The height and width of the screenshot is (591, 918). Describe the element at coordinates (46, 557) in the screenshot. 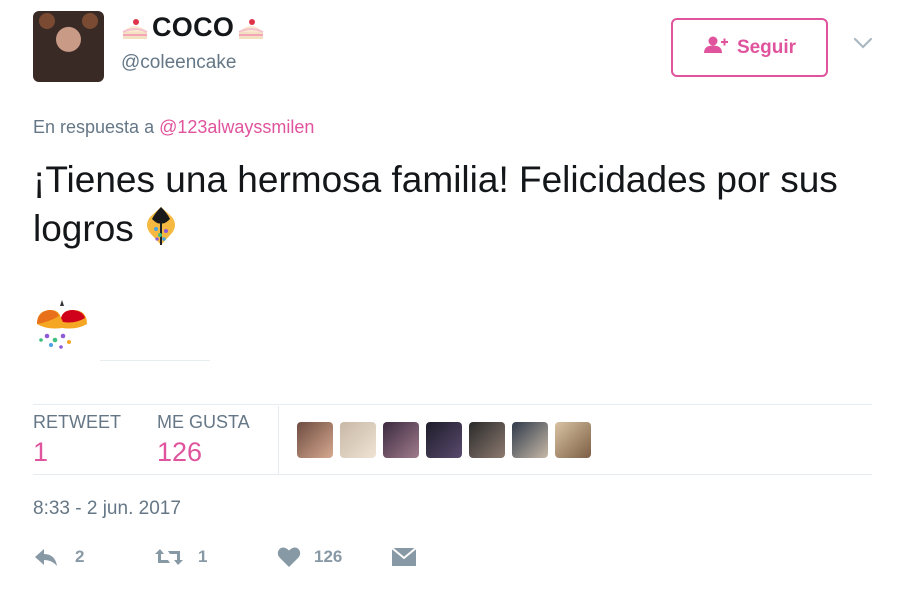

I see `reply-icon` at that location.